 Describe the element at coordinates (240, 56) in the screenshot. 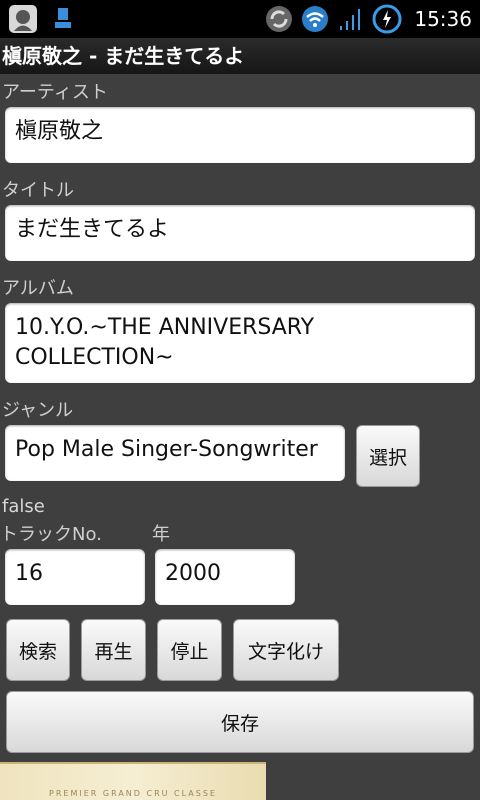

I see `page-title: 槇原敬之 - まだ生きてるよ` at that location.